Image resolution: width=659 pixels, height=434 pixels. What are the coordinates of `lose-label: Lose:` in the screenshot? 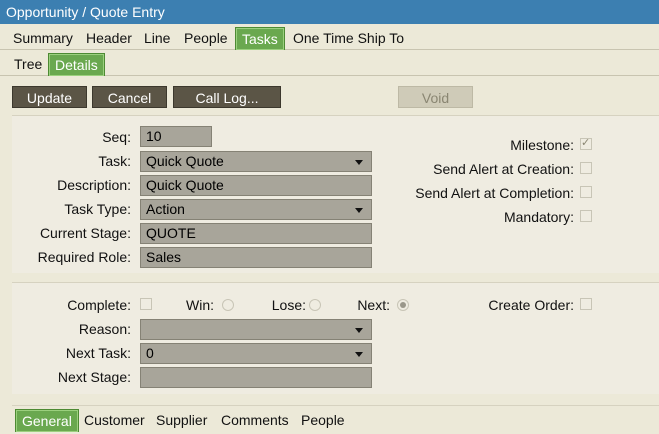 It's located at (288, 305).